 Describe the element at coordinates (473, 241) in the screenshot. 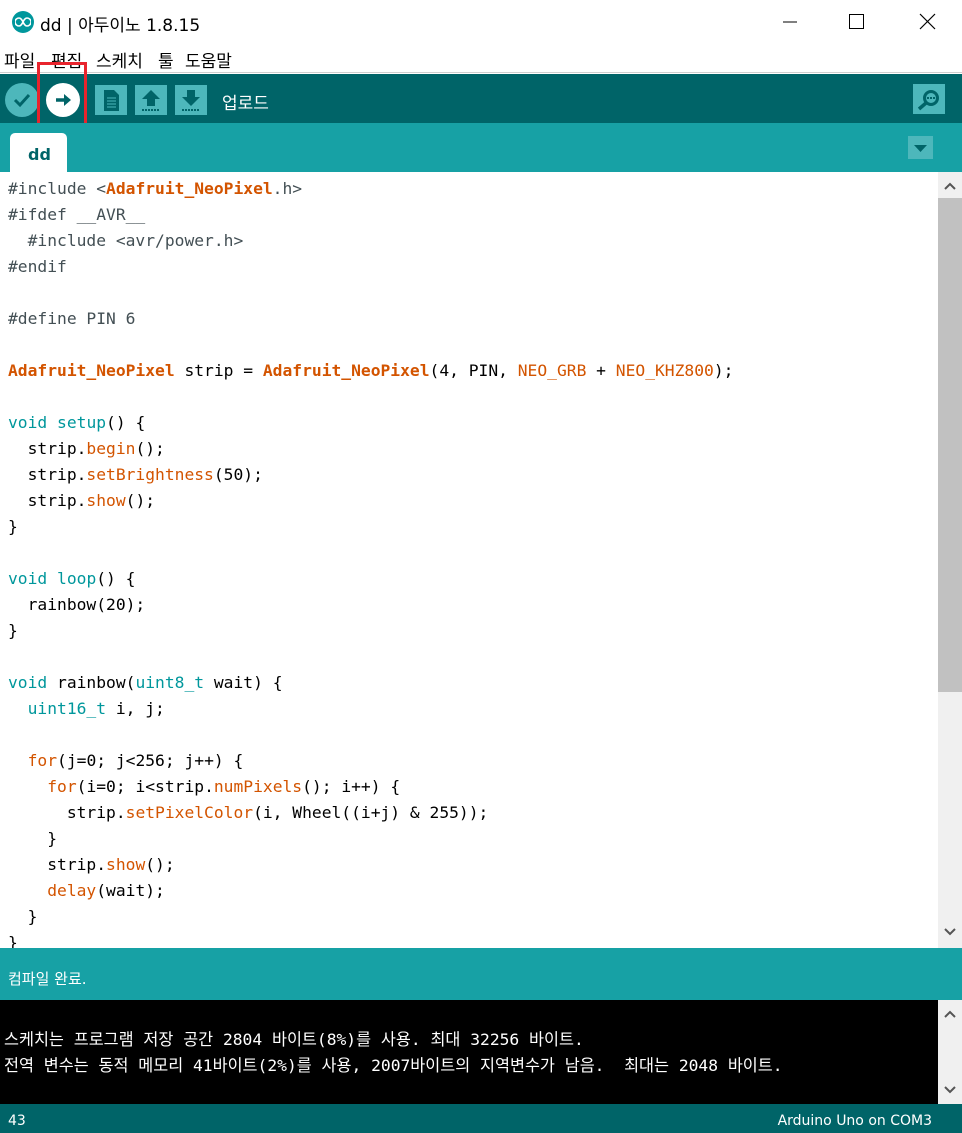

I see `code-line: #include <avr/power.h>` at that location.